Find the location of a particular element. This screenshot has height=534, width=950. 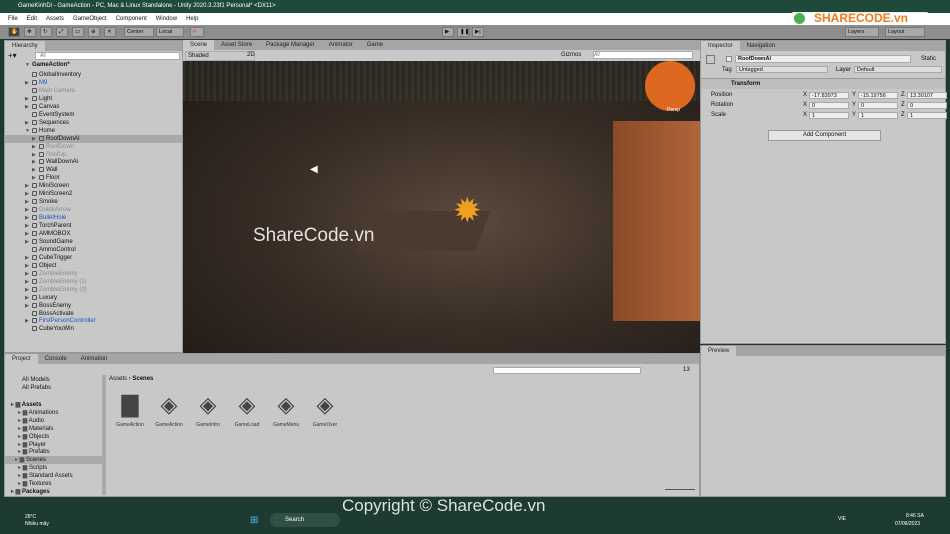

hierarchy-item: ▶ RoofUp is located at coordinates (49, 155).